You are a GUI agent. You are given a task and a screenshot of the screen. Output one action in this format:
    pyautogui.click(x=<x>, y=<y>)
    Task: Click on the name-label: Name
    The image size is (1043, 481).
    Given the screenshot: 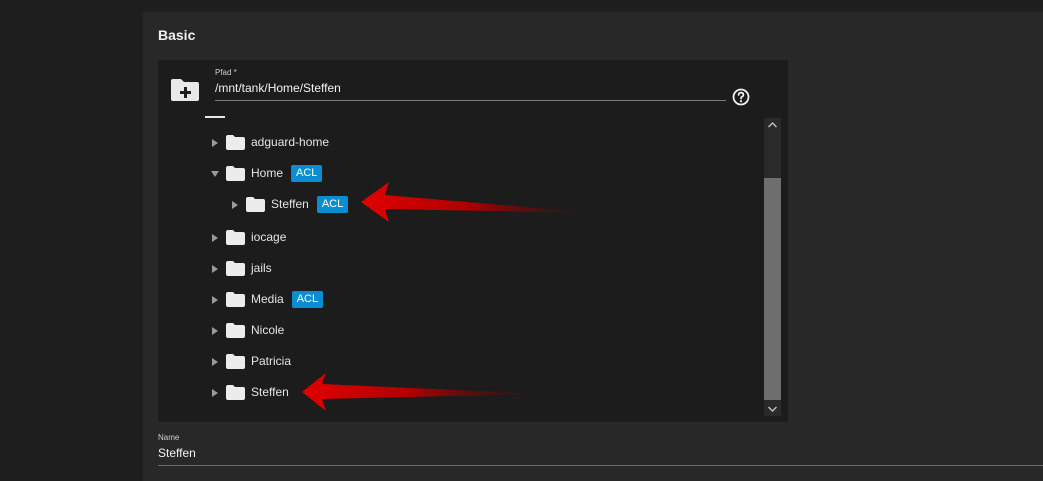 What is the action you would take?
    pyautogui.click(x=169, y=437)
    